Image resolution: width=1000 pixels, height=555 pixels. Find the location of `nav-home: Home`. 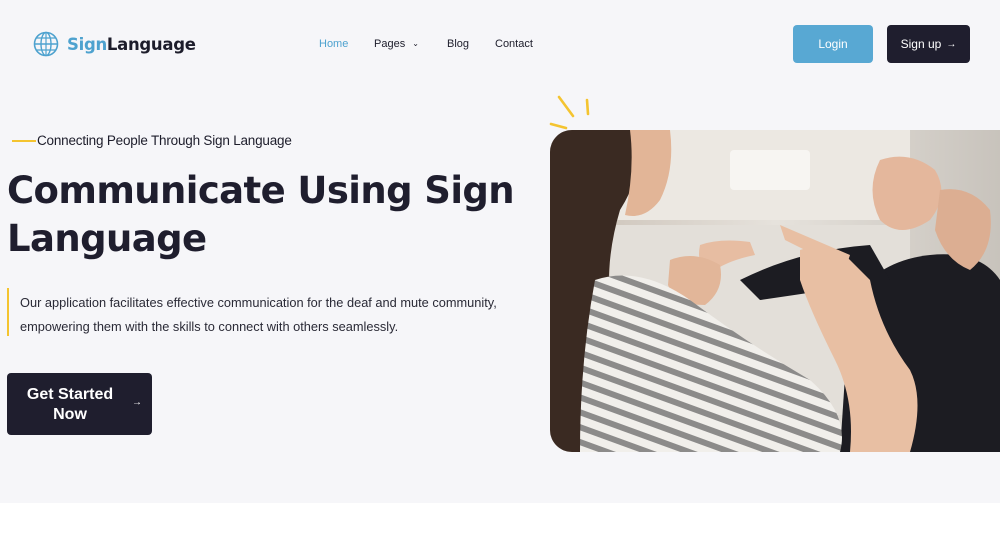

nav-home: Home is located at coordinates (333, 44).